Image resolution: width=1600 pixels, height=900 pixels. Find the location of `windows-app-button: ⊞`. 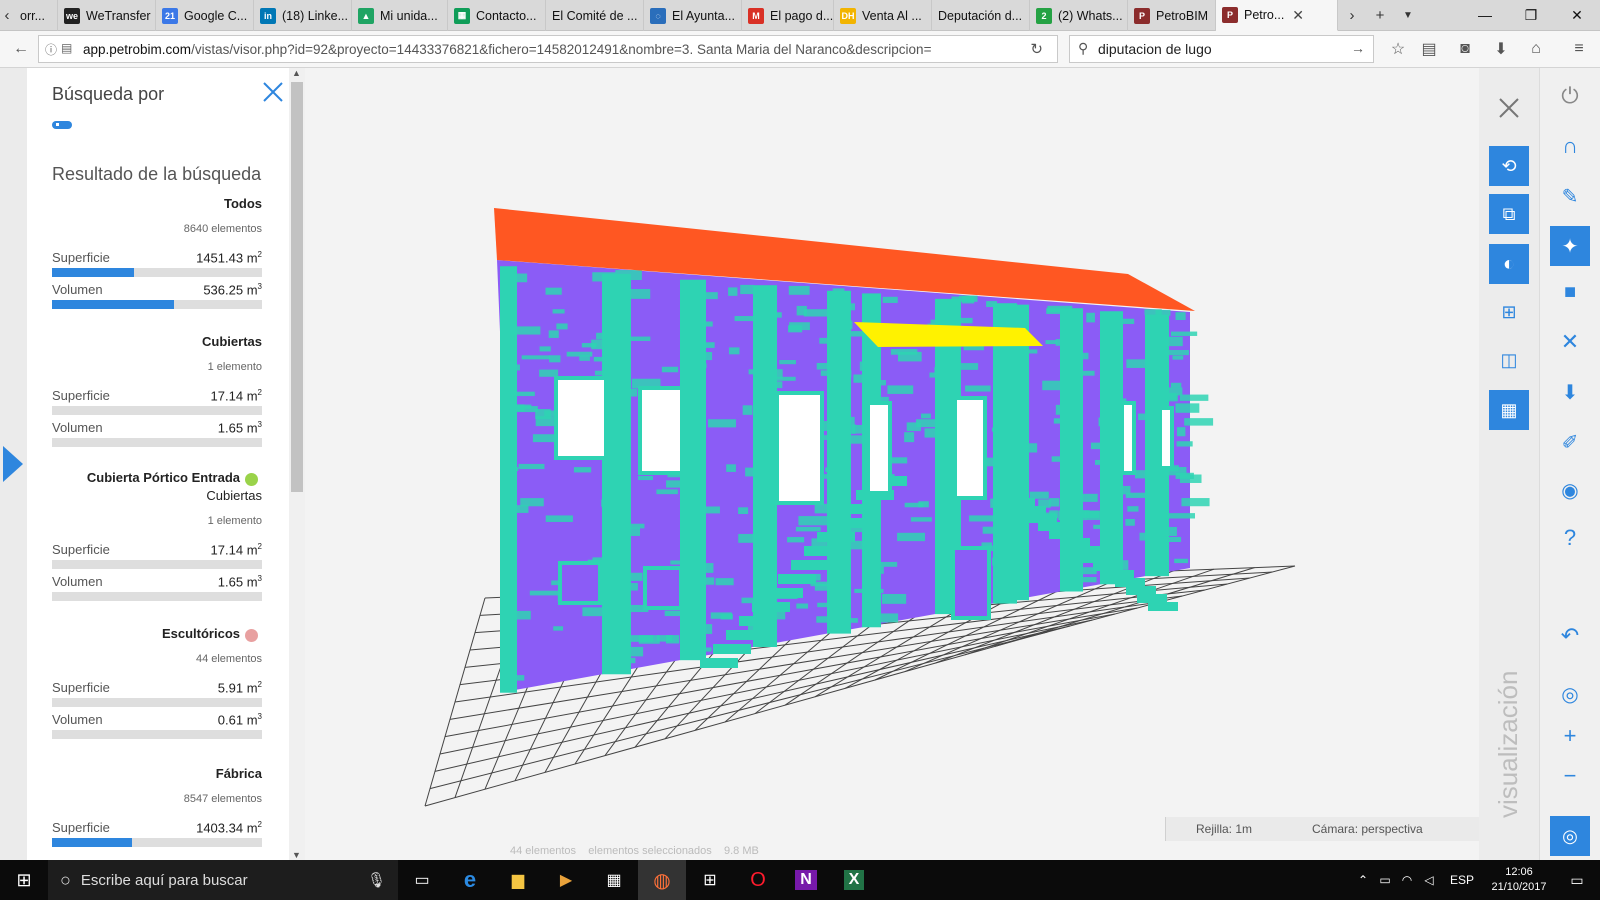

windows-app-button: ⊞ is located at coordinates (710, 880).